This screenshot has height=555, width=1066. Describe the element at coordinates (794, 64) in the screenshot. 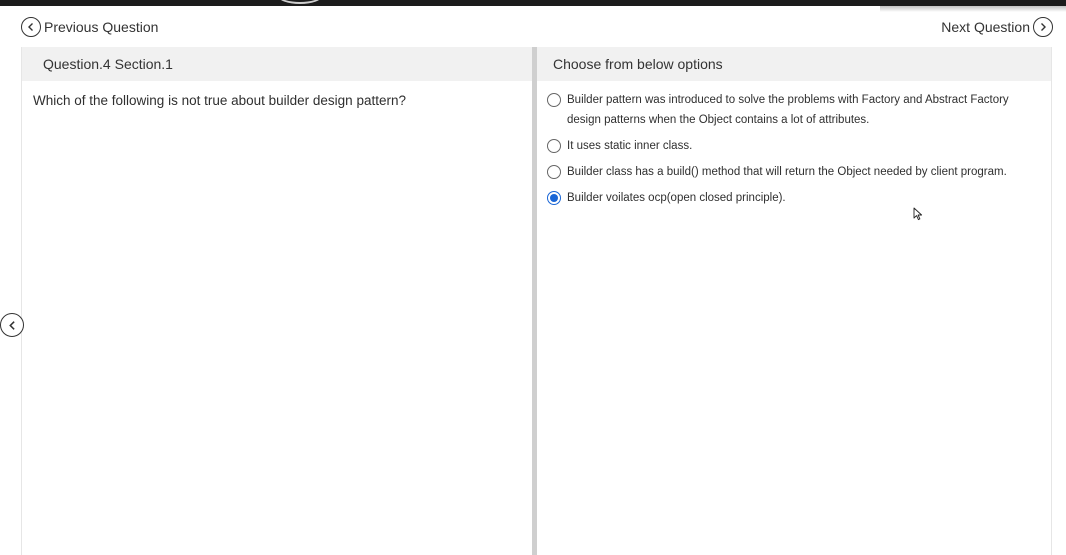

I see `options-header: Choose from below options` at that location.